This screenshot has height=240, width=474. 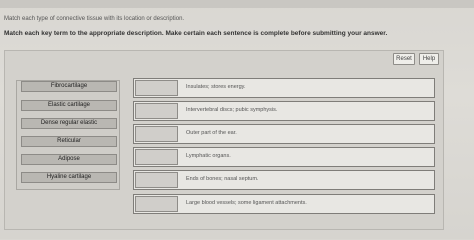 What do you see at coordinates (69, 86) in the screenshot?
I see `term-fibrocartilage: Fibrocartilage` at bounding box center [69, 86].